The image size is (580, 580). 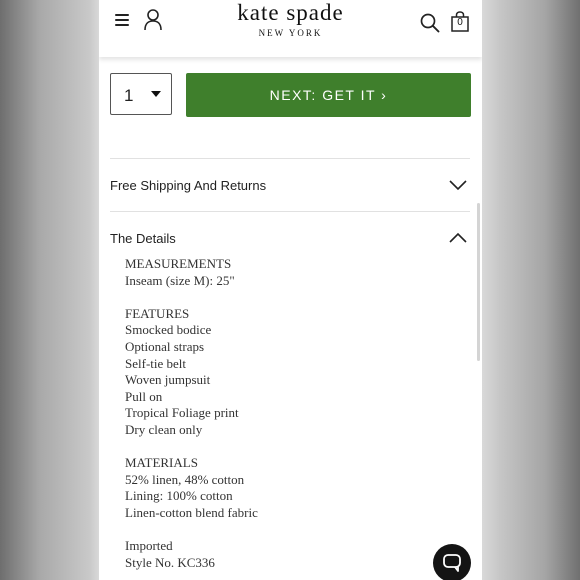 What do you see at coordinates (290, 187) in the screenshot?
I see `accordion-shipping-returns: Free Shipping And Returns` at bounding box center [290, 187].